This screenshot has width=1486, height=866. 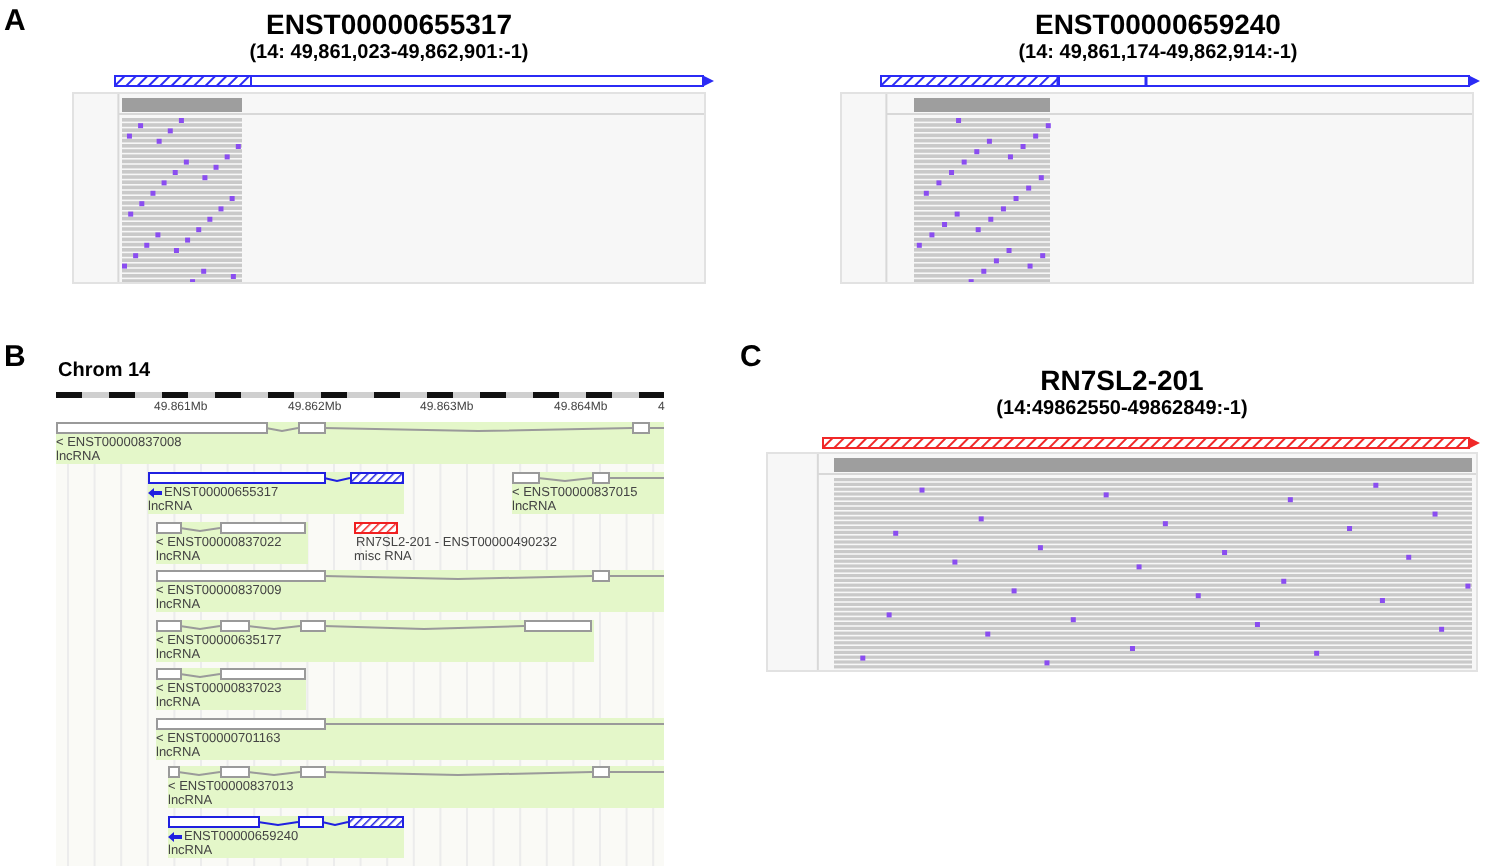 What do you see at coordinates (389, 53) in the screenshot?
I see `locus-text: (14: 49,861,023-49,862,901:-1)` at bounding box center [389, 53].